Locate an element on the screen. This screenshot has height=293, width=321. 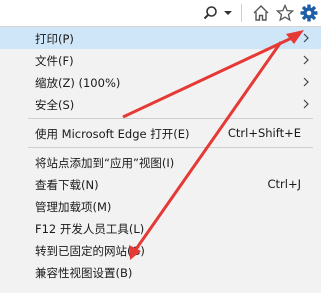
menu-item-dev-tools: F12 开发人员工具(L) is located at coordinates (160, 228).